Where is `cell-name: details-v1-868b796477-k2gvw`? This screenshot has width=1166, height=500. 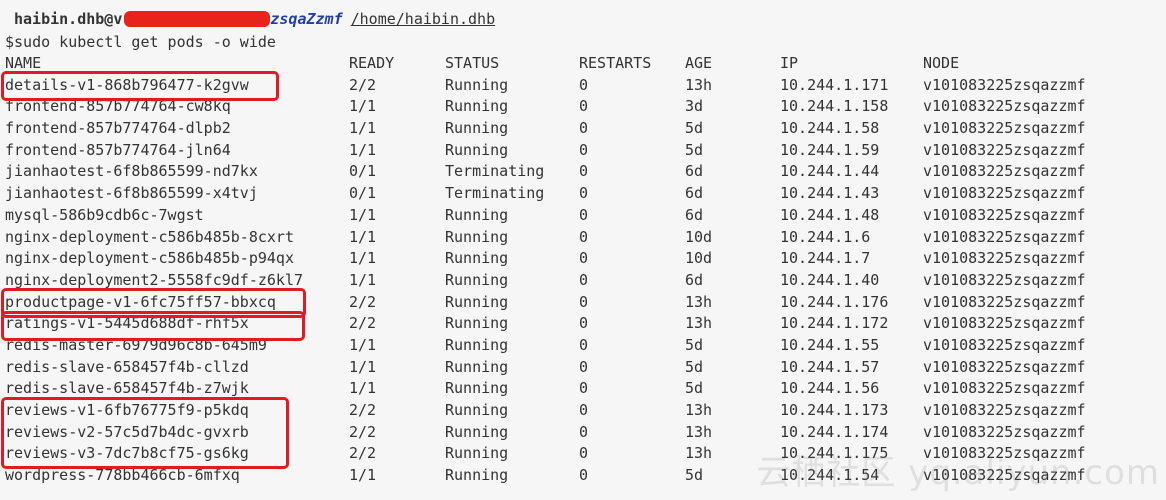
cell-name: details-v1-868b796477-k2gvw is located at coordinates (127, 84).